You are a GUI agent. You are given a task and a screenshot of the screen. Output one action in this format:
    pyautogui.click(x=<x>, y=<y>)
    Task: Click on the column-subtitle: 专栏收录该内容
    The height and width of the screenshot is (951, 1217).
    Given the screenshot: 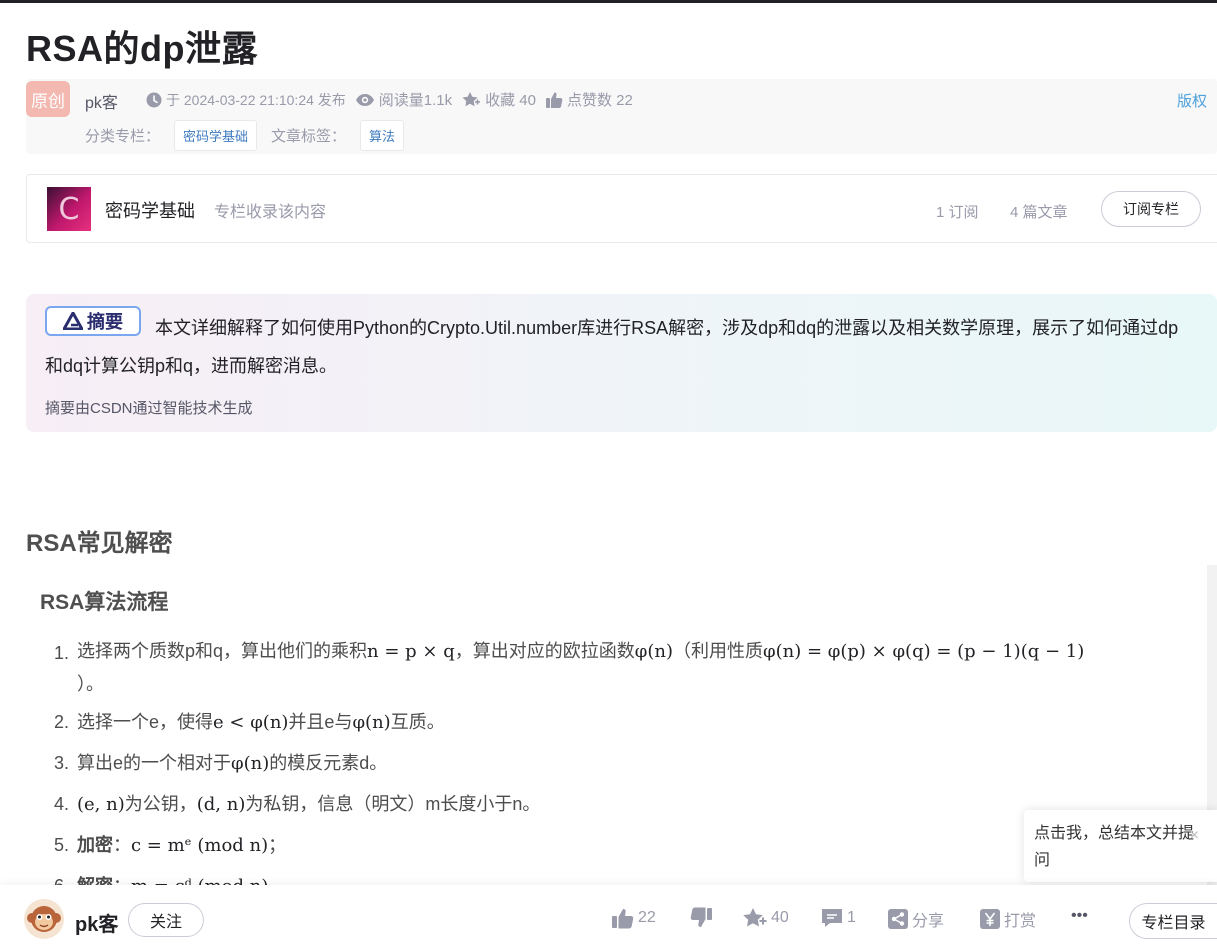 What is the action you would take?
    pyautogui.click(x=270, y=212)
    